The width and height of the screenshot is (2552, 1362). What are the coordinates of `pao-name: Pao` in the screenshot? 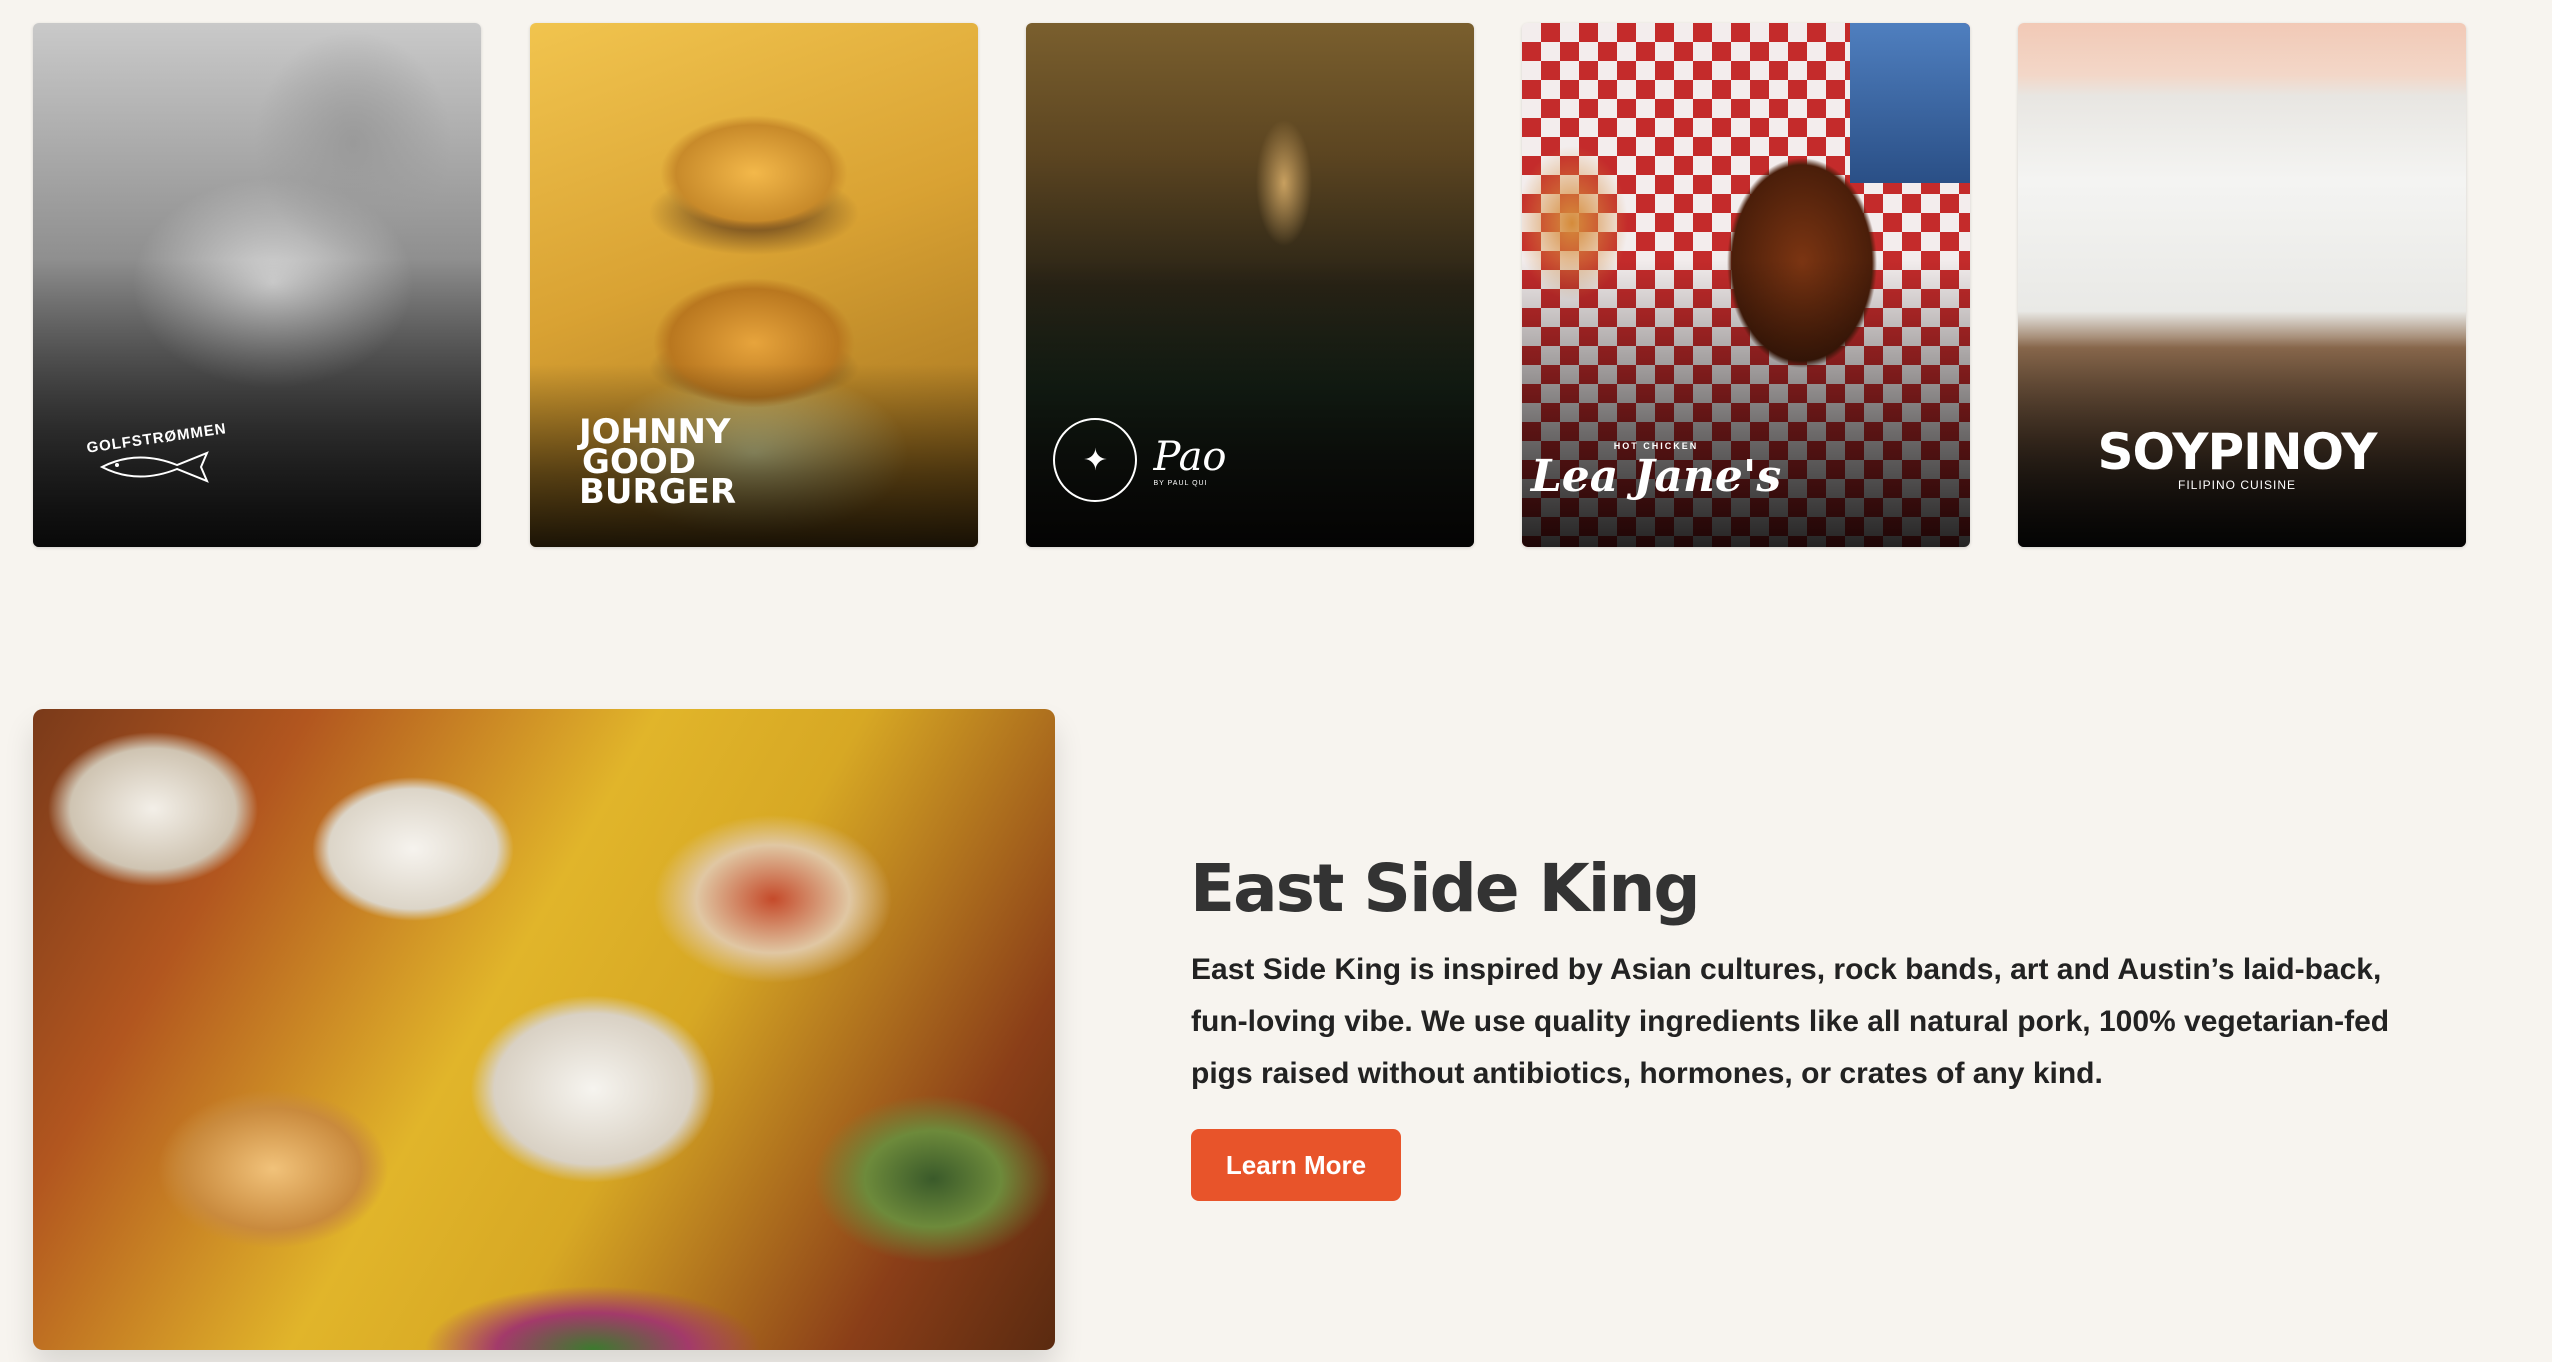 It's located at (1190, 456).